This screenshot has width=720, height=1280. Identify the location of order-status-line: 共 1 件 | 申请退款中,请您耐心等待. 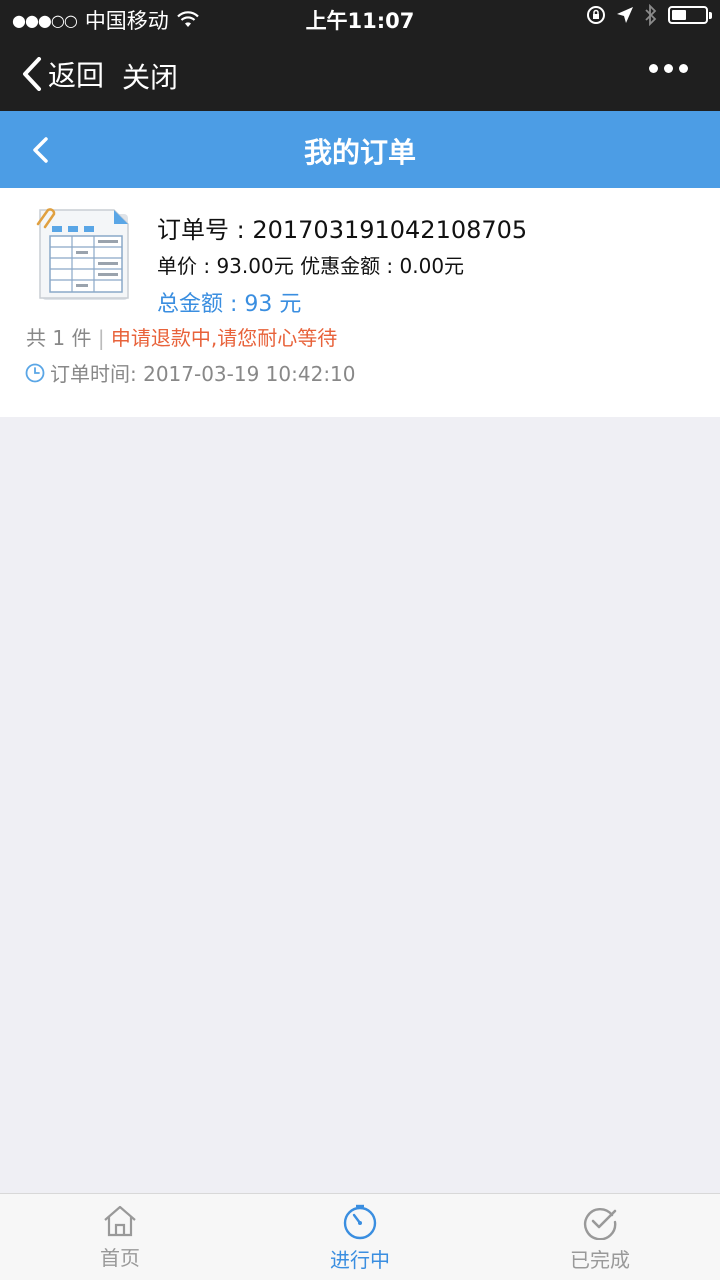
(181, 336).